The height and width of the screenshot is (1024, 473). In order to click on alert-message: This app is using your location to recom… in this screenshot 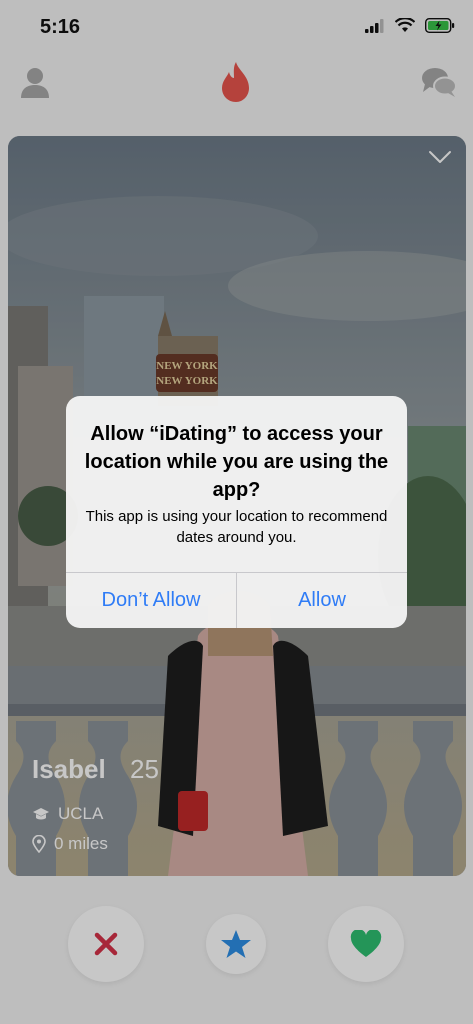, I will do `click(236, 527)`.